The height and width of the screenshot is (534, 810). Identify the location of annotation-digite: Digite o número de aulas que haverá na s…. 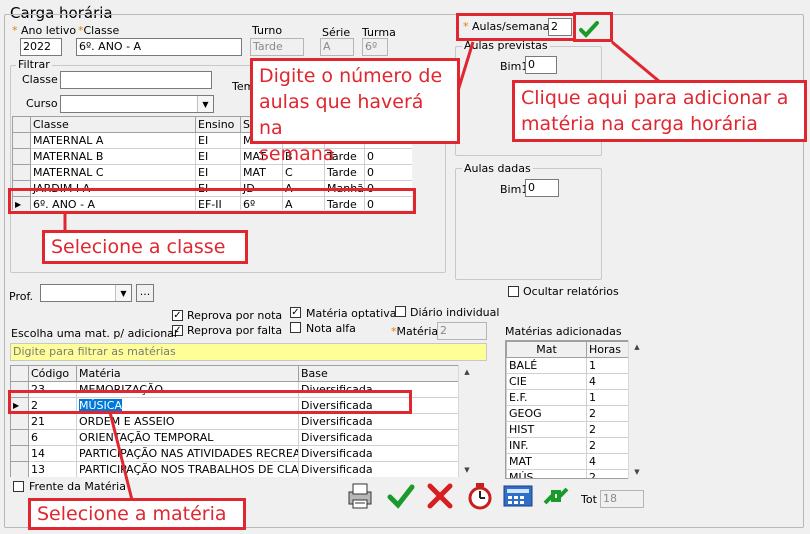
(355, 111).